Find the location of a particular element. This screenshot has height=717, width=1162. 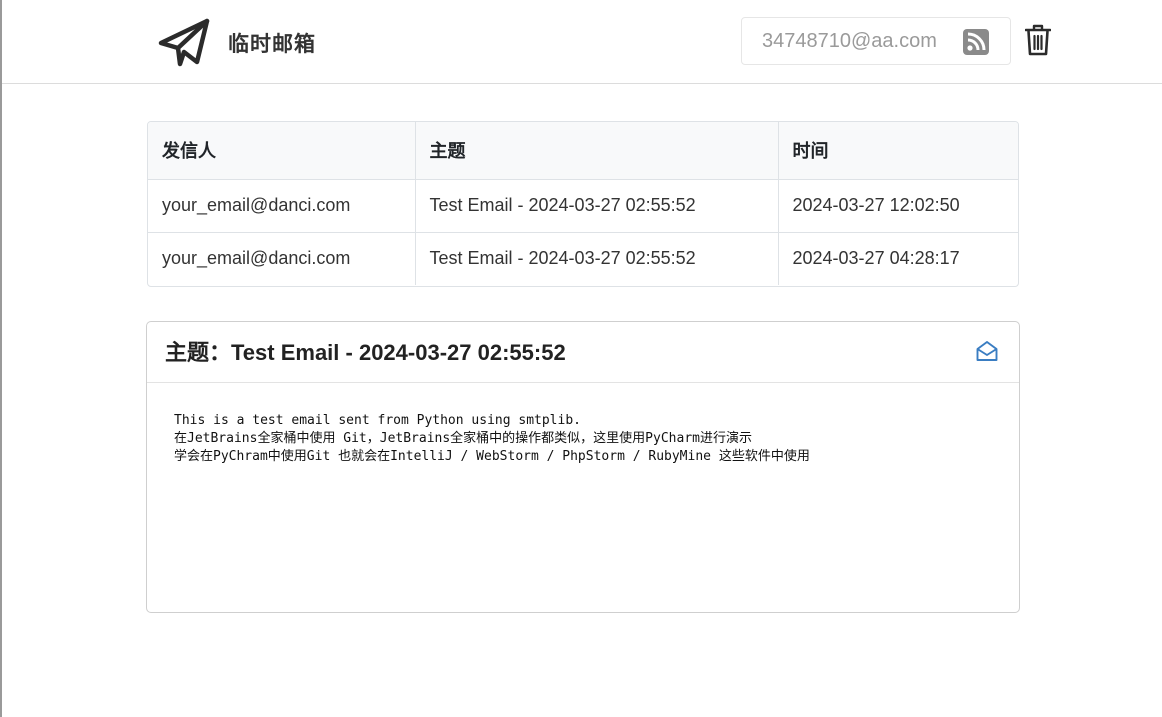

trash-icon is located at coordinates (1038, 40).